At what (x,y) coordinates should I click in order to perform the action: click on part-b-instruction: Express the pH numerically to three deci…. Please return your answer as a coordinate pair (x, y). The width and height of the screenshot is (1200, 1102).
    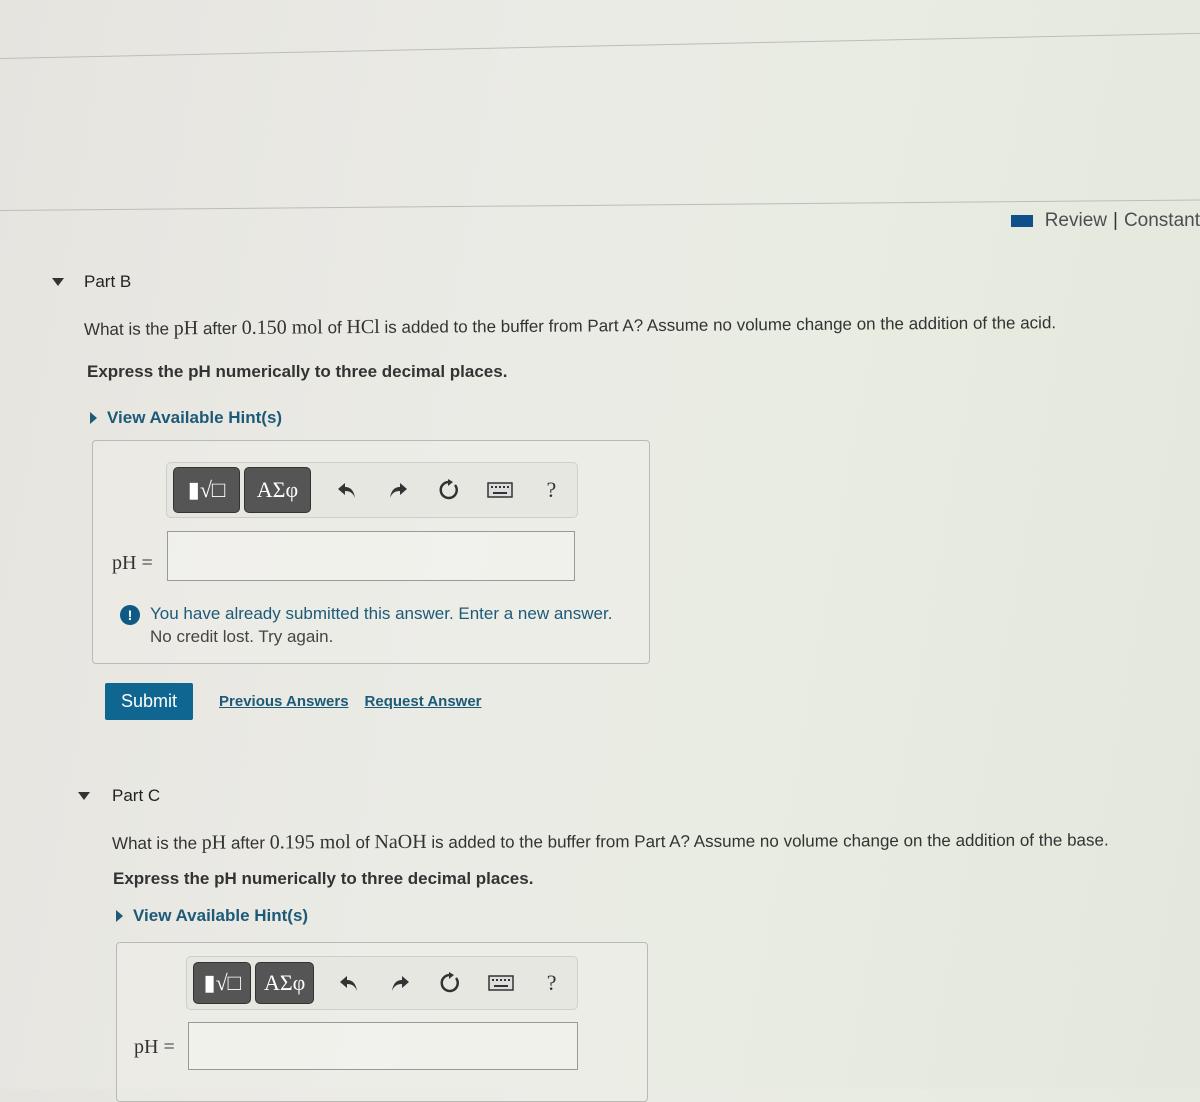
    Looking at the image, I should click on (297, 371).